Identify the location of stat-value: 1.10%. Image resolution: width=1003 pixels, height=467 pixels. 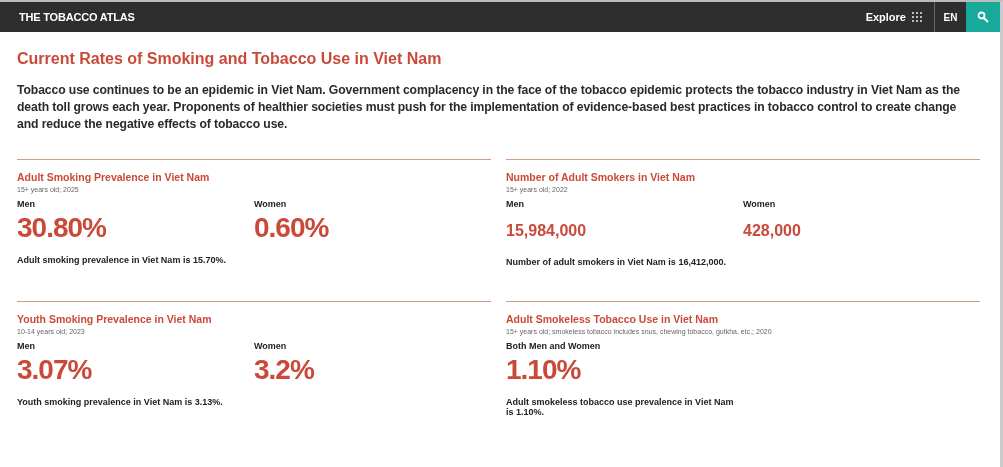
(543, 370).